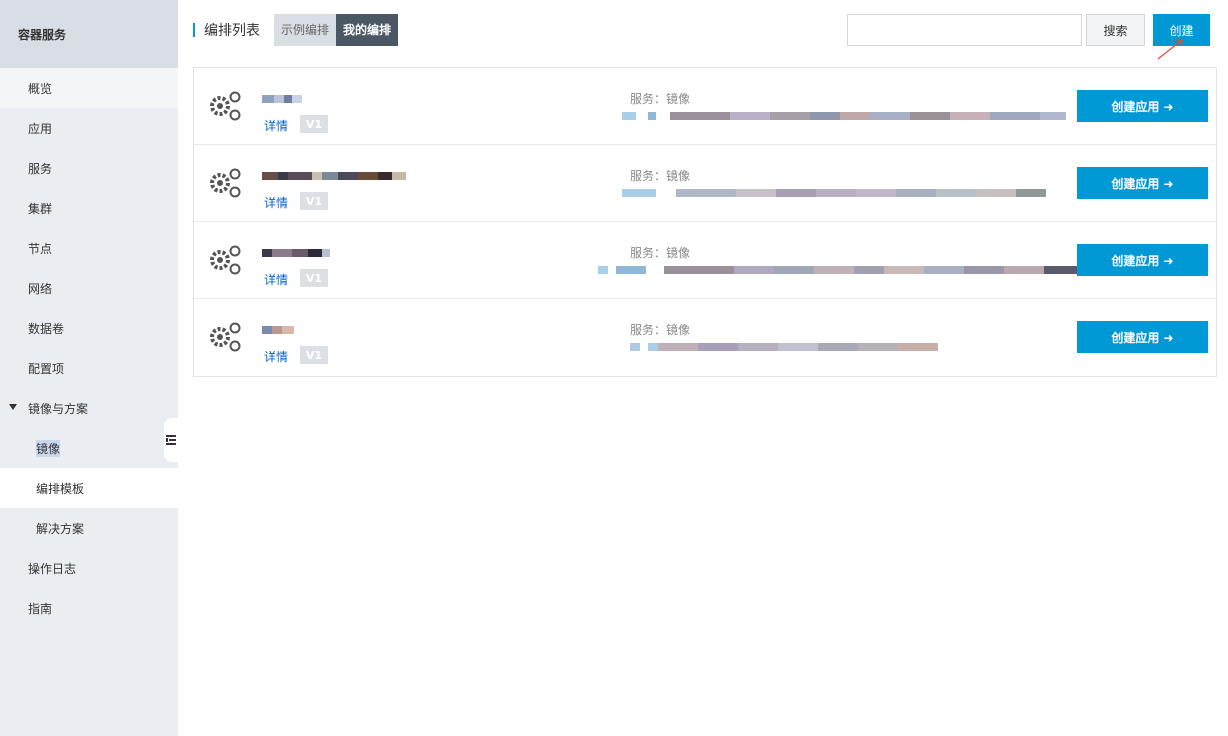  Describe the element at coordinates (89, 328) in the screenshot. I see `sidebar-item-volumes: 数据卷` at that location.